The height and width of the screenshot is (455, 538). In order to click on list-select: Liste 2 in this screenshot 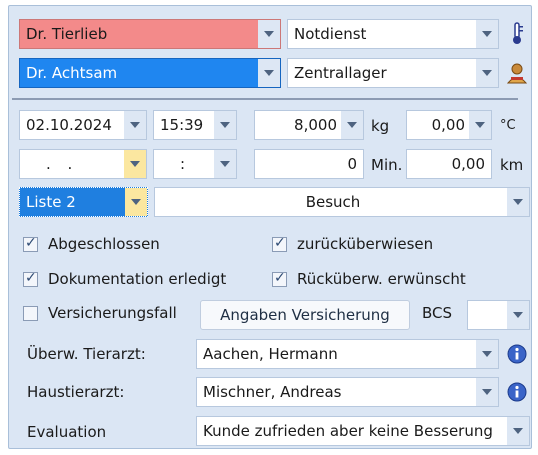, I will do `click(83, 202)`.